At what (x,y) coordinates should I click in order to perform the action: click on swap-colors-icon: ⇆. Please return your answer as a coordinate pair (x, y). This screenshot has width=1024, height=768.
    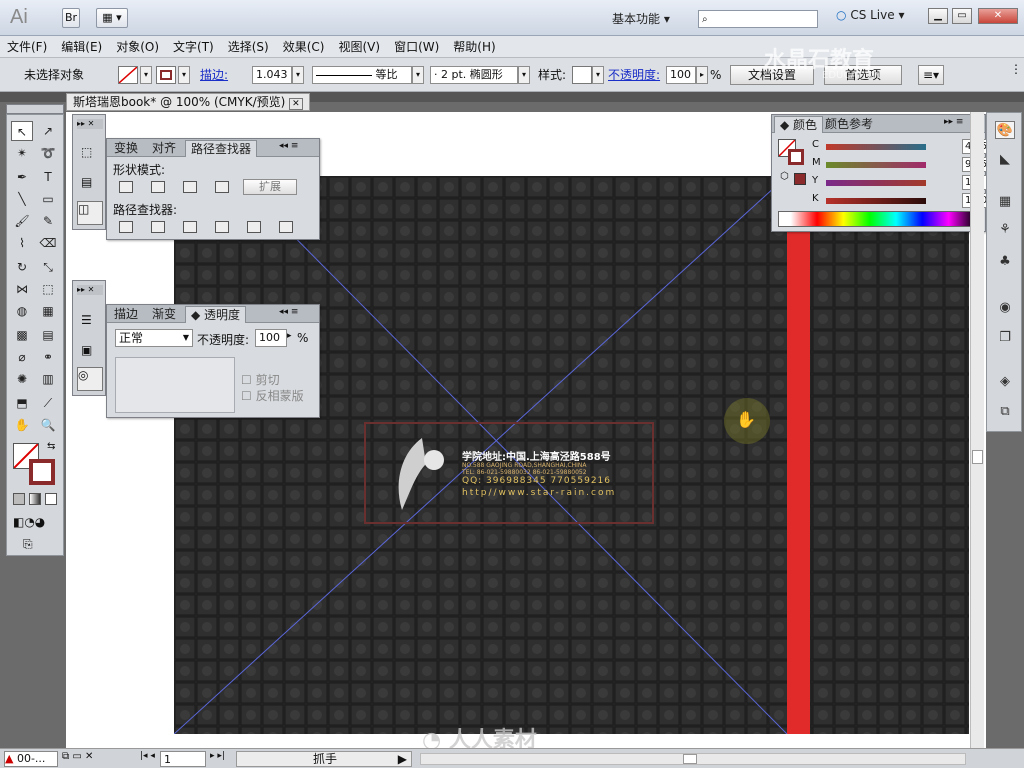
    Looking at the image, I should click on (51, 446).